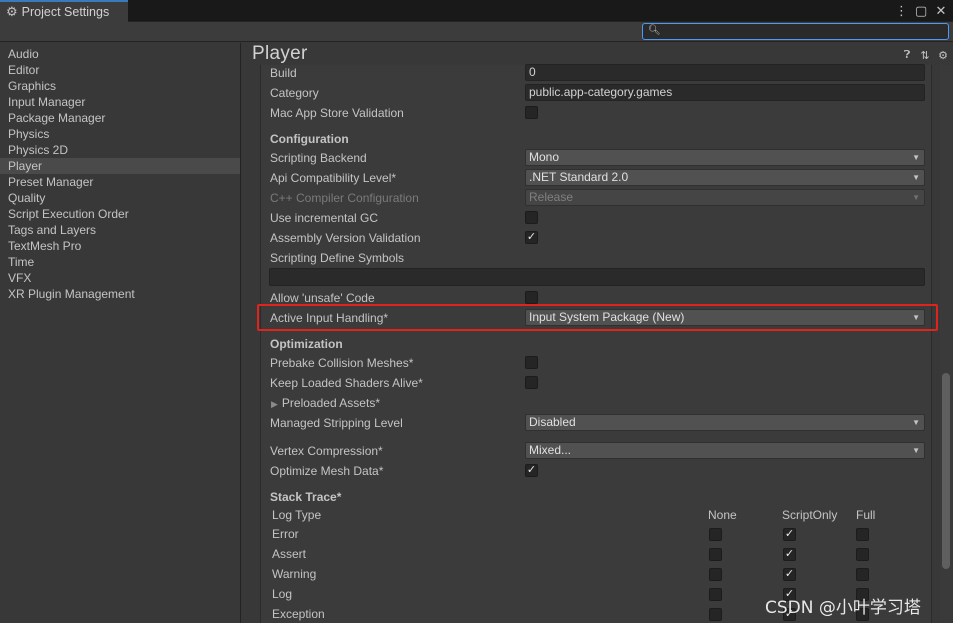 The height and width of the screenshot is (623, 953). I want to click on search-input: 🔍︎, so click(795, 31).